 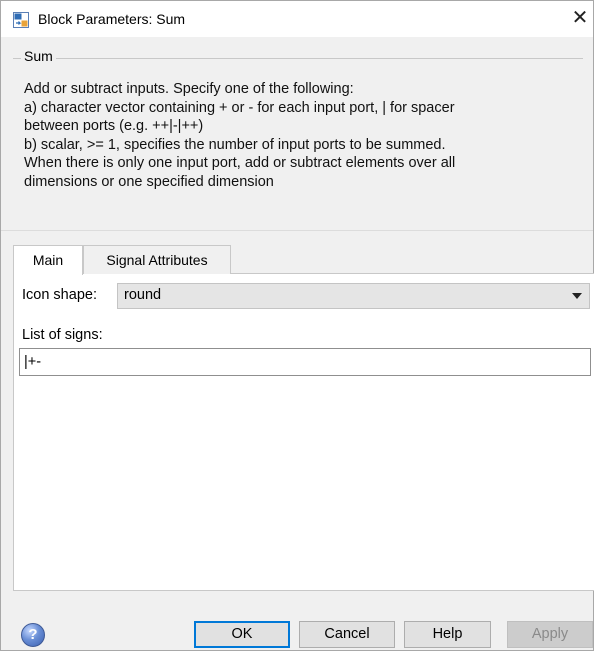 What do you see at coordinates (447, 634) in the screenshot?
I see `help-button: Help` at bounding box center [447, 634].